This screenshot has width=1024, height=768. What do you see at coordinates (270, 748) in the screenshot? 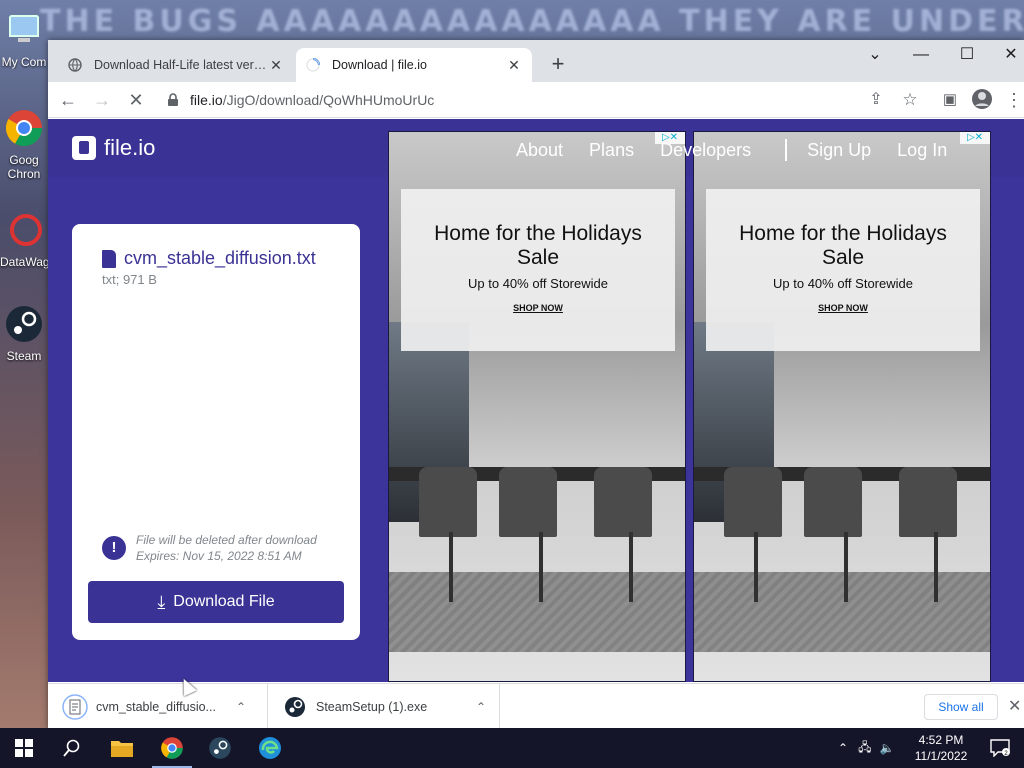
I see `taskbar-edge` at bounding box center [270, 748].